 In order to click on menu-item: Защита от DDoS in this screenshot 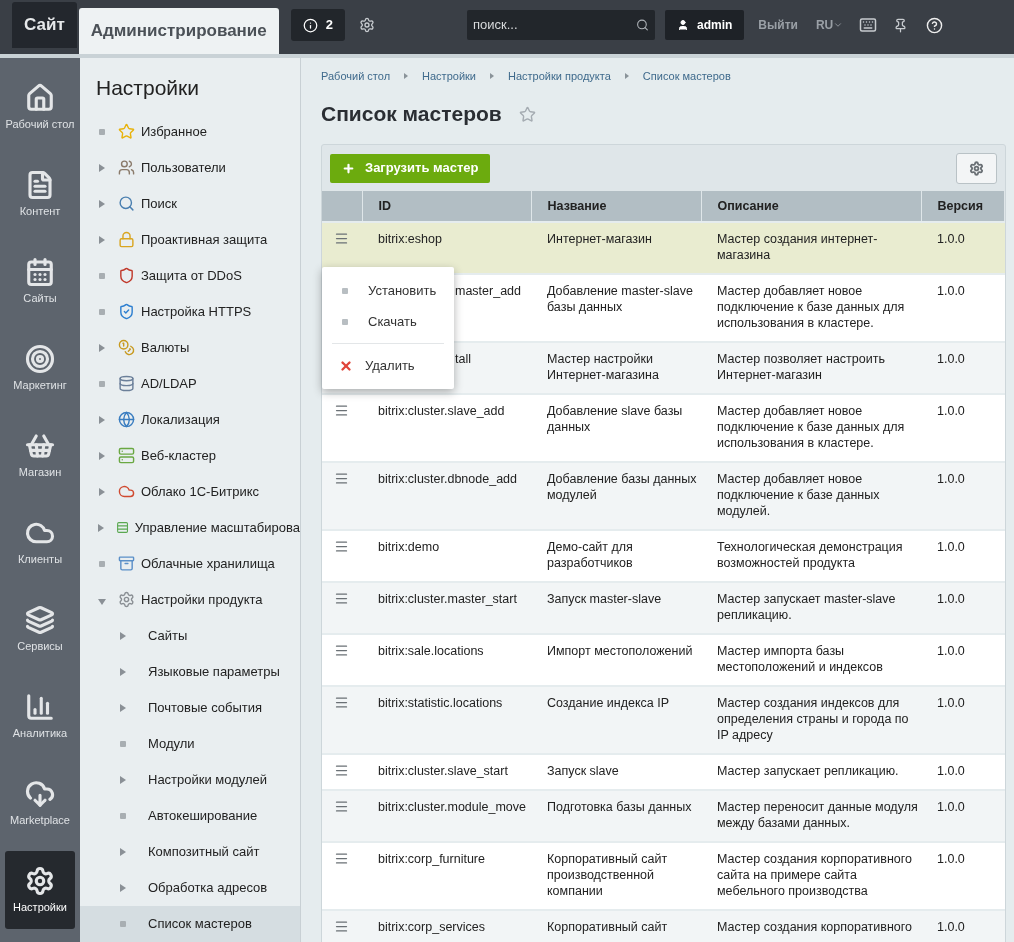, I will do `click(190, 275)`.